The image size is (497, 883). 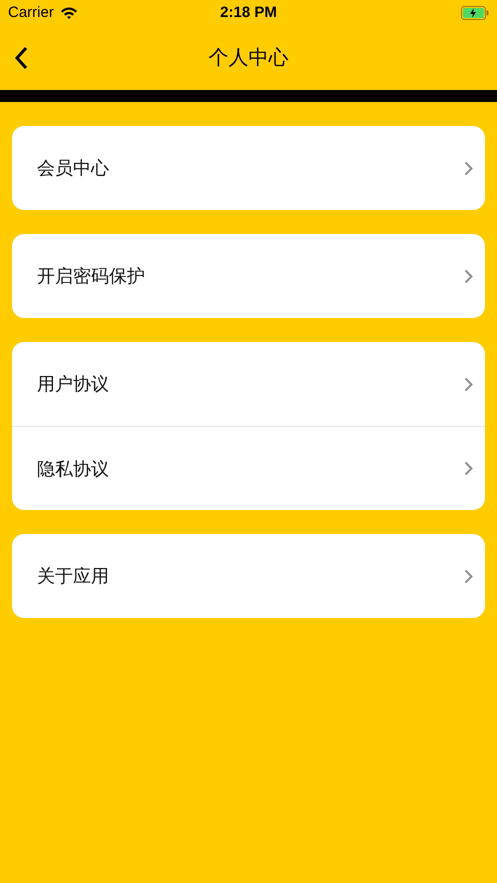 I want to click on menu-item: 用户协议, so click(x=248, y=384).